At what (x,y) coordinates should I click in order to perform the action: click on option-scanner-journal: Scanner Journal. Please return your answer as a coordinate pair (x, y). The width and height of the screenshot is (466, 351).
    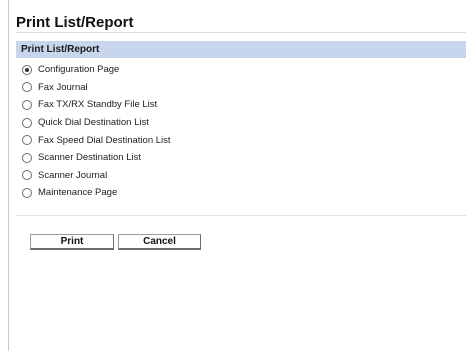
    Looking at the image, I should click on (232, 176).